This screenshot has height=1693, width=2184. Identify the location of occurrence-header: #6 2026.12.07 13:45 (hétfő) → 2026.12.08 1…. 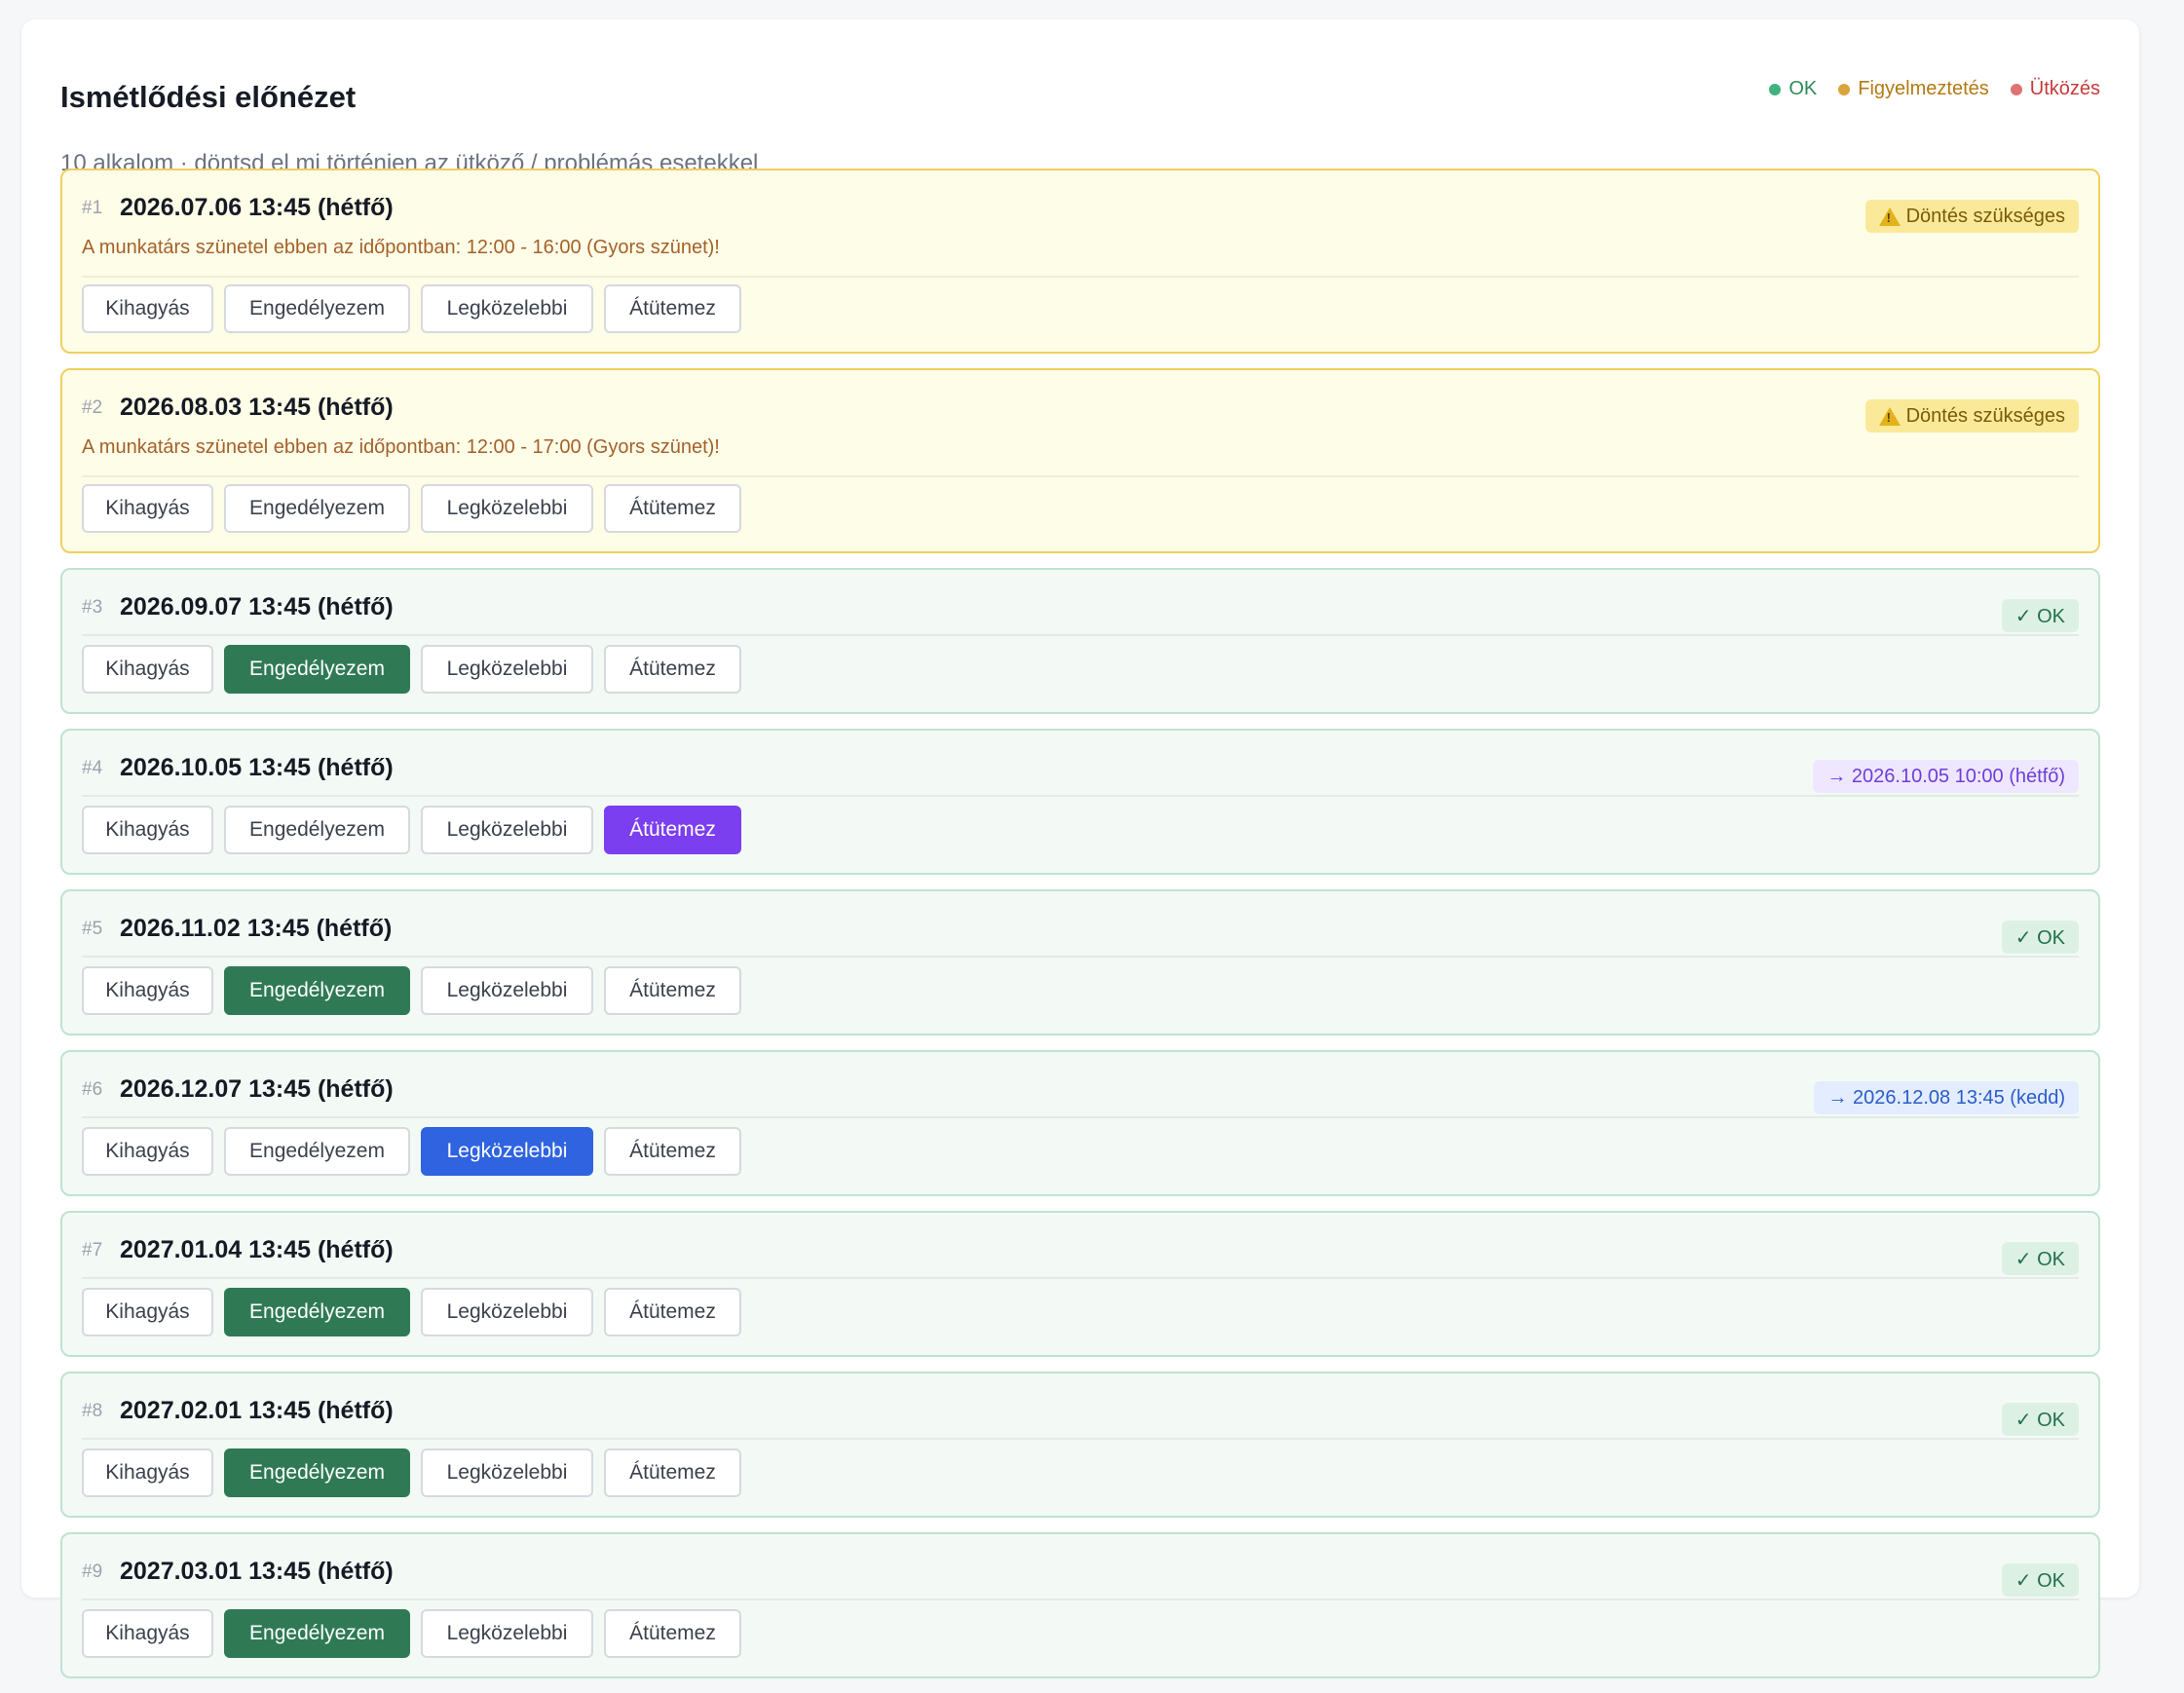
(1080, 1094).